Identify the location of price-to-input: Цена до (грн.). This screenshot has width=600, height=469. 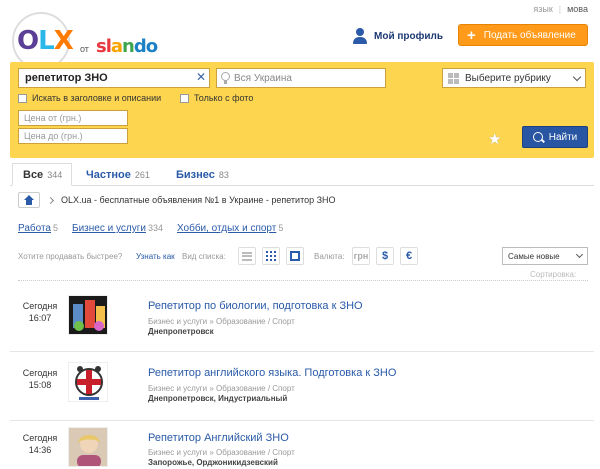
(73, 136).